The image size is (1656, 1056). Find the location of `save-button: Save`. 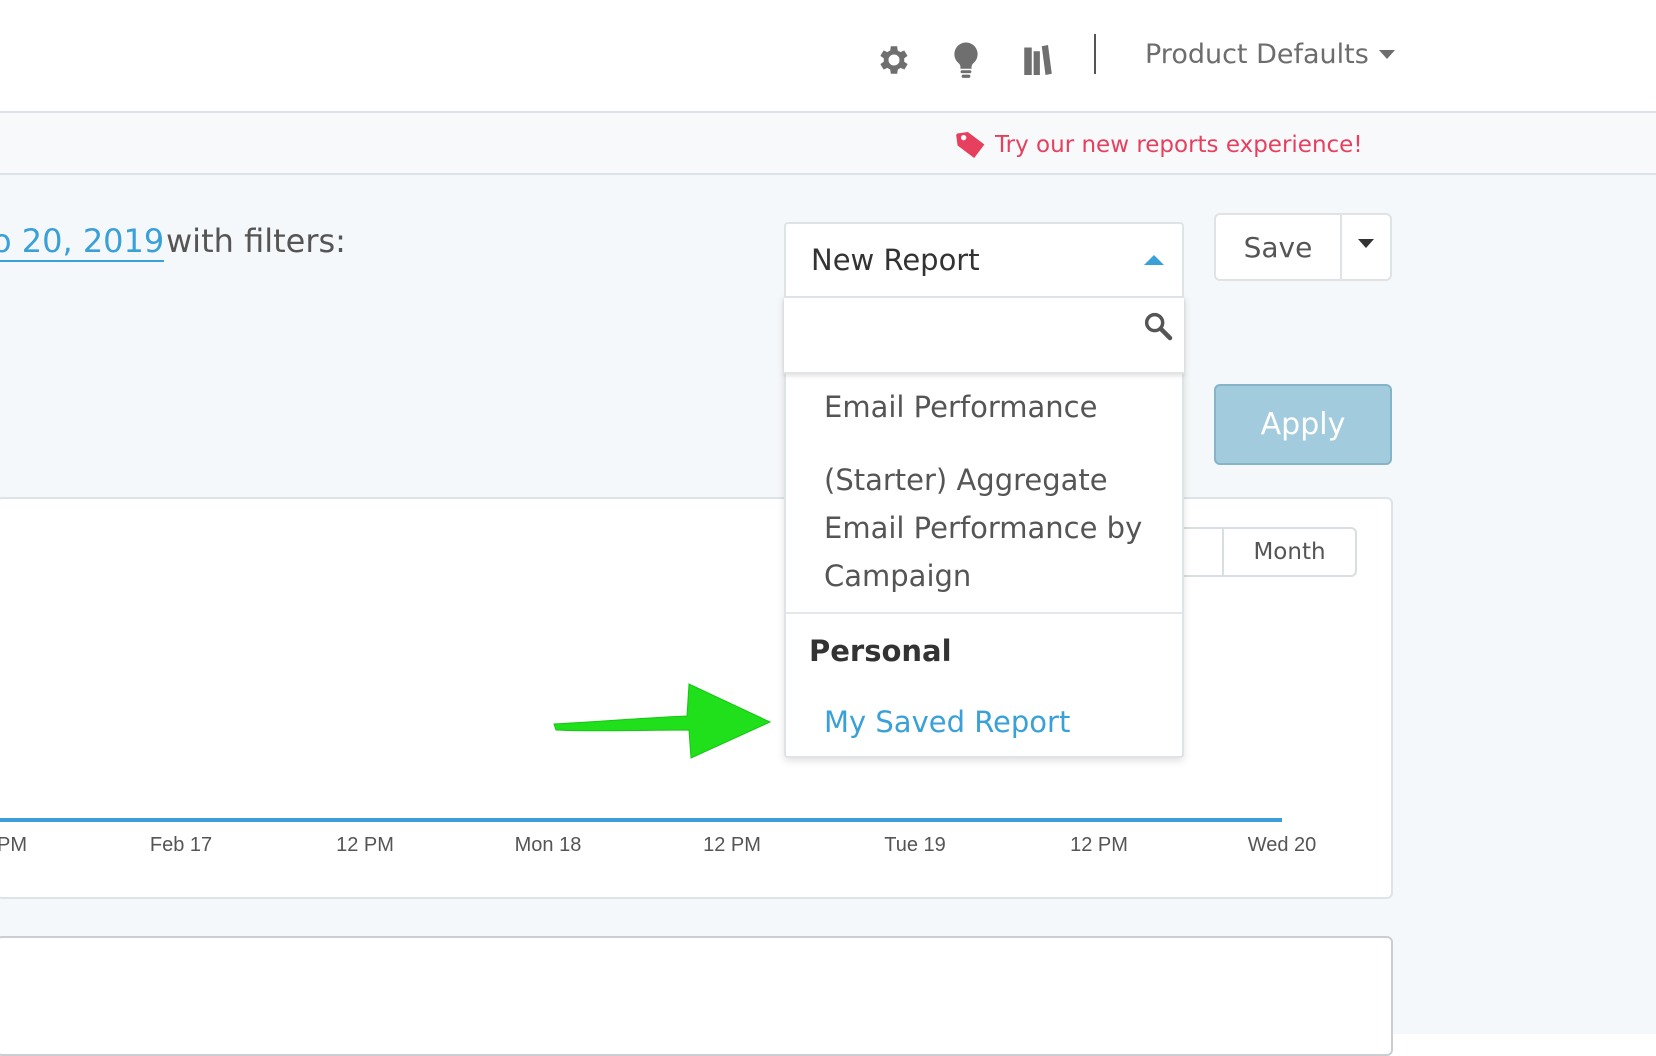

save-button: Save is located at coordinates (1279, 247).